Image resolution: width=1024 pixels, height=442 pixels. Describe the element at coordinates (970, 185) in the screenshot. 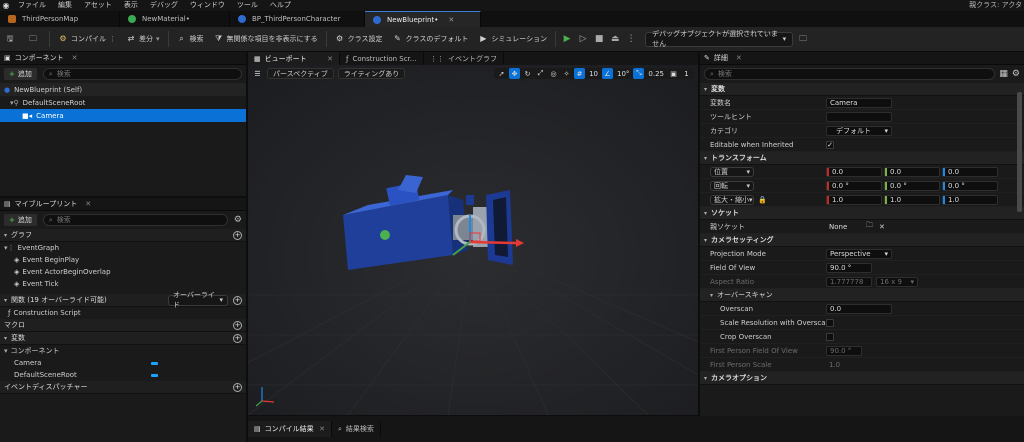

I see `rotation-z-field: 0.0 °` at that location.